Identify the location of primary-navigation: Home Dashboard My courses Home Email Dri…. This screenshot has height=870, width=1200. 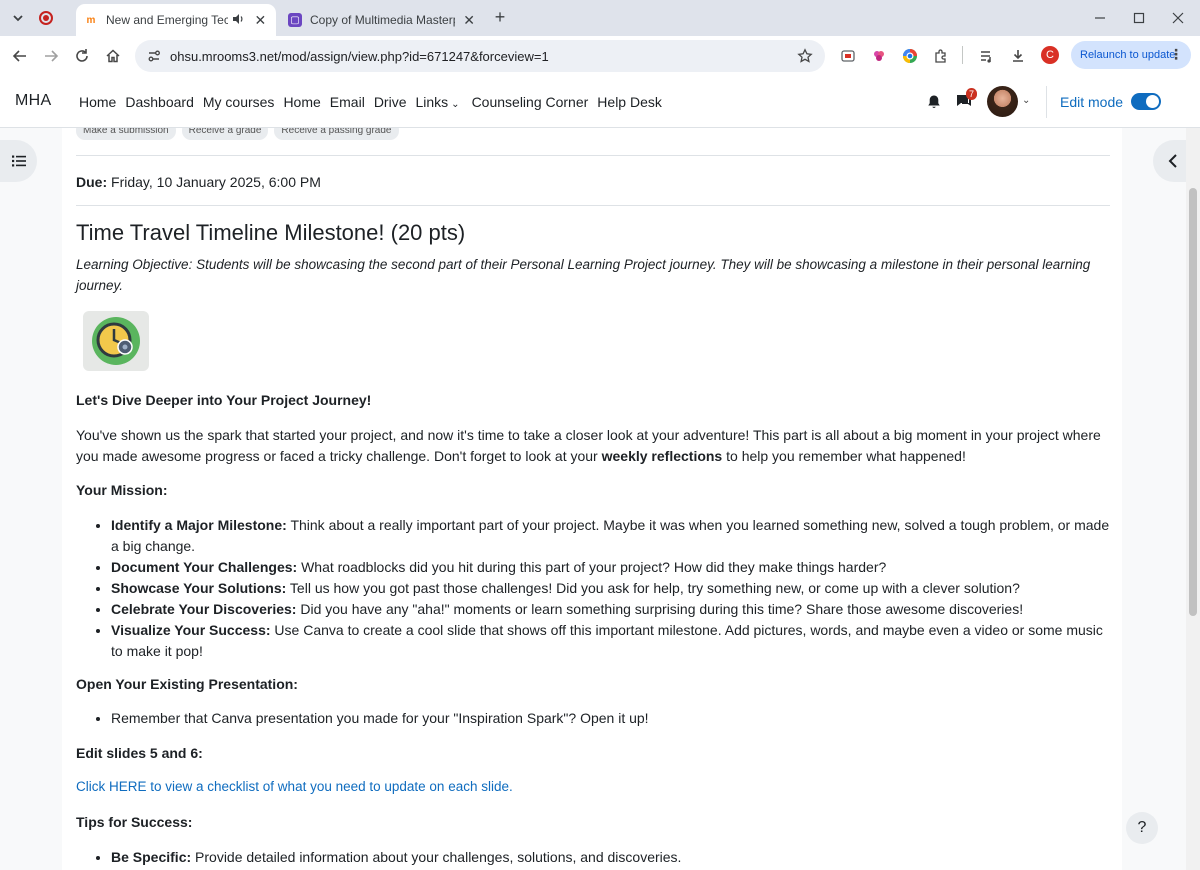
(375, 102).